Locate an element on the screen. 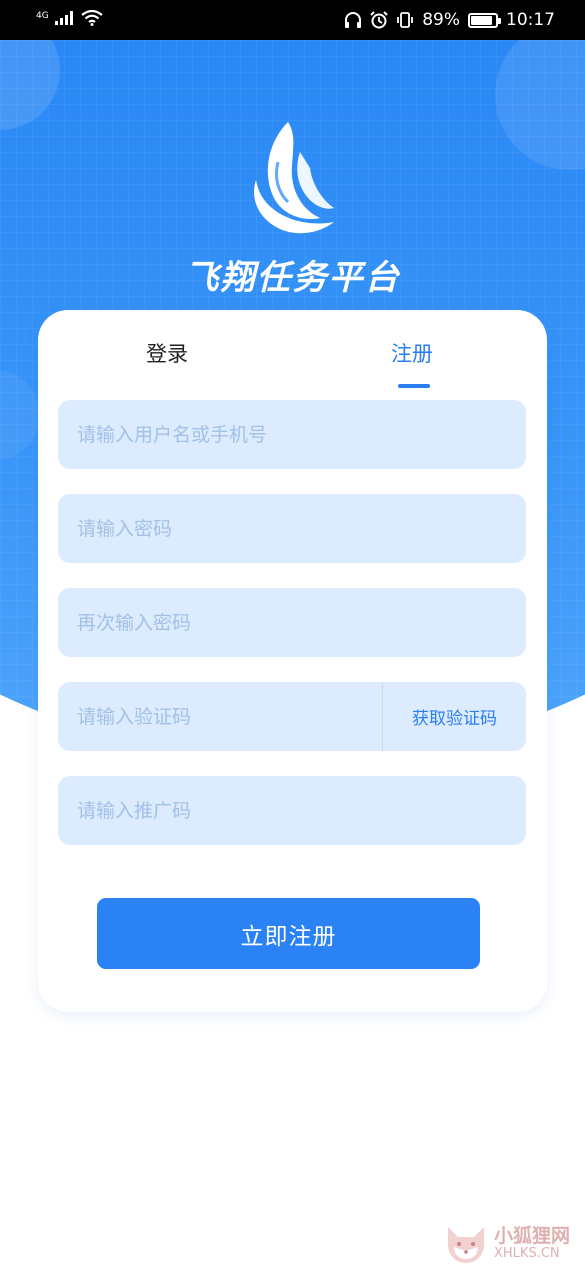 The image size is (585, 1273). headphones-icon is located at coordinates (353, 20).